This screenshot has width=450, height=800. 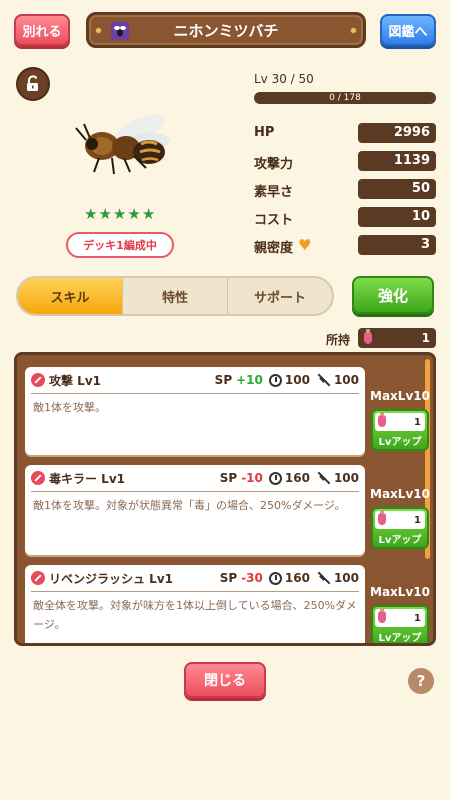 I want to click on skill-name: 毒キラー Lv1, so click(x=87, y=478).